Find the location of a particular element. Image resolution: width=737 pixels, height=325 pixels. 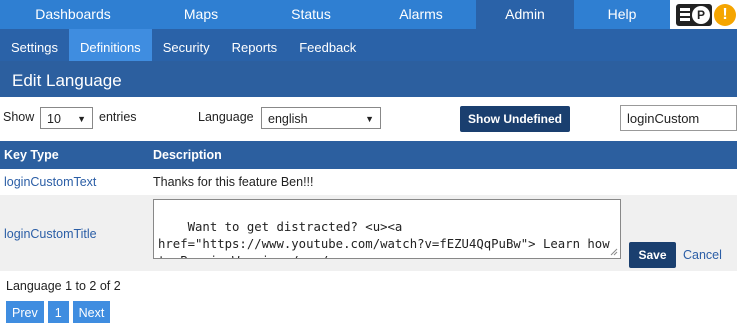

next-button: Next is located at coordinates (91, 312).